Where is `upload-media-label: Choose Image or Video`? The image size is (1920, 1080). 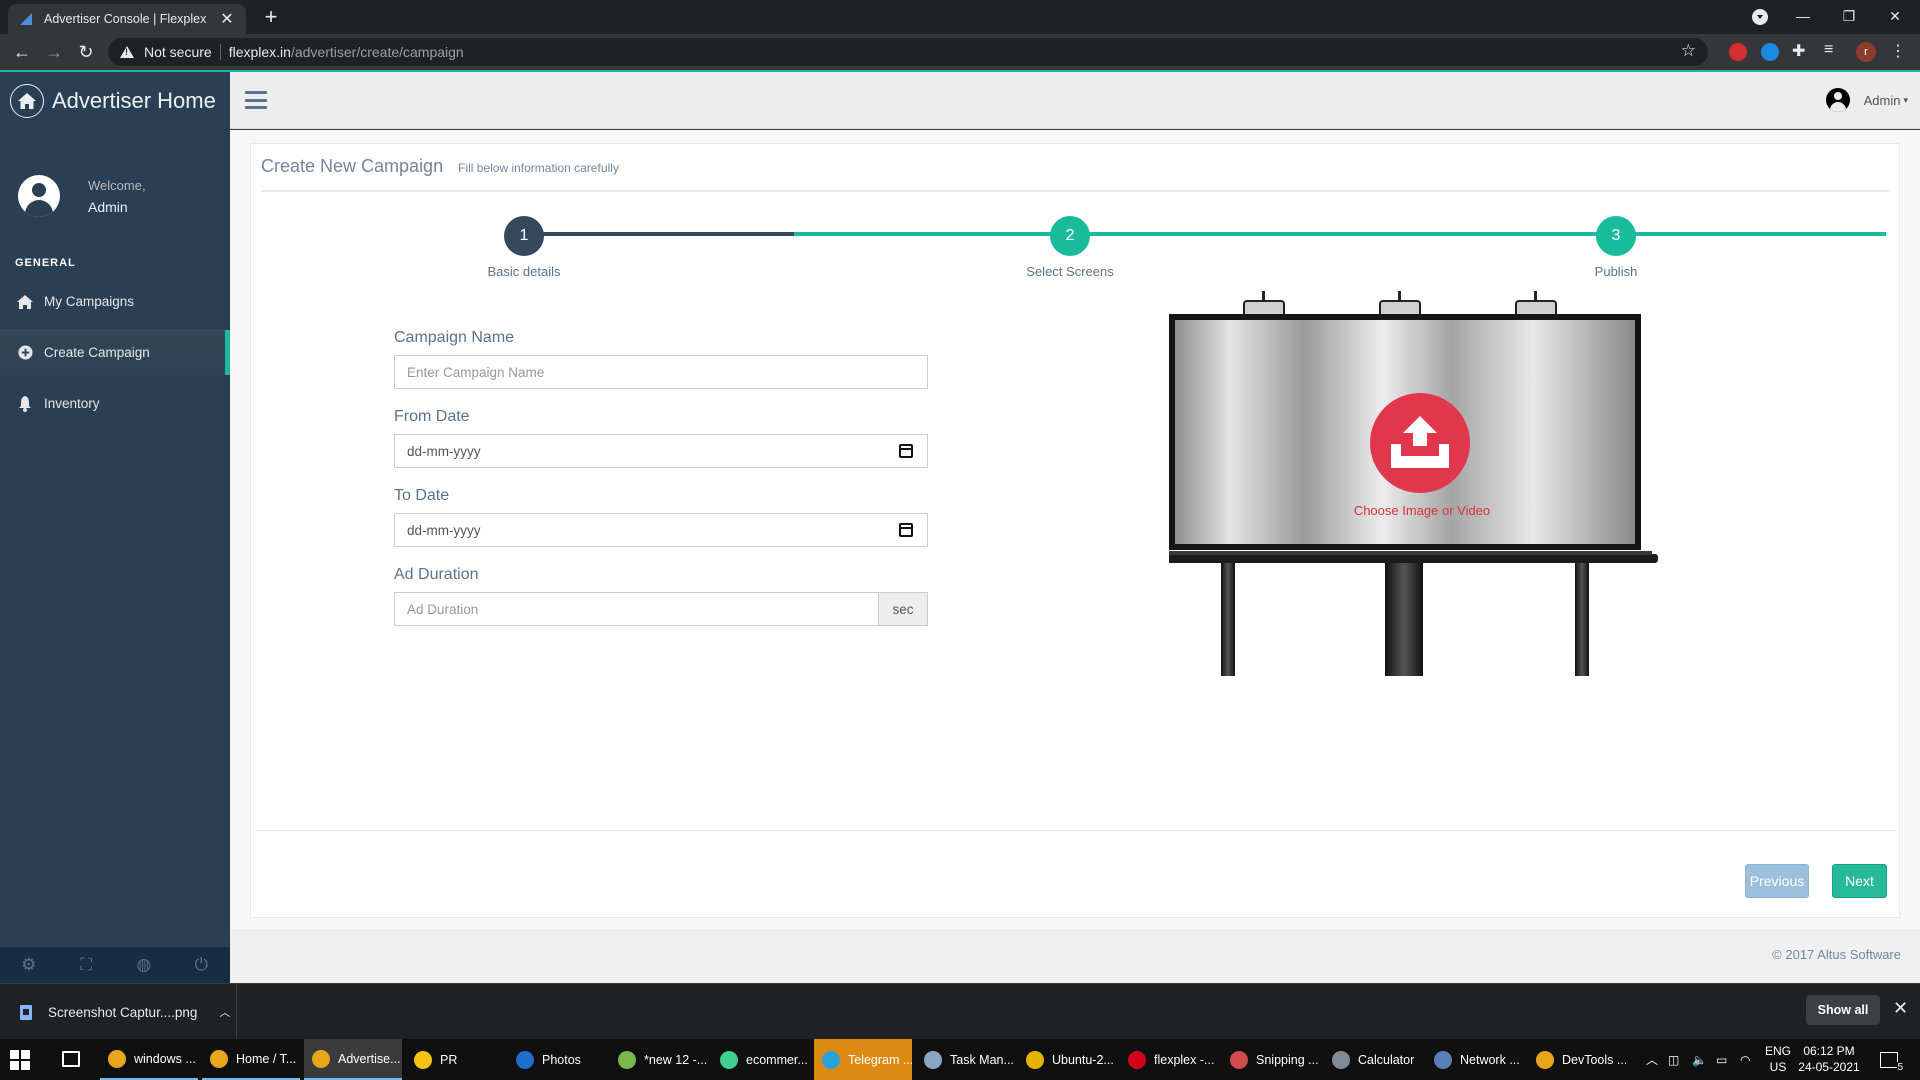
upload-media-label: Choose Image or Video is located at coordinates (1422, 510).